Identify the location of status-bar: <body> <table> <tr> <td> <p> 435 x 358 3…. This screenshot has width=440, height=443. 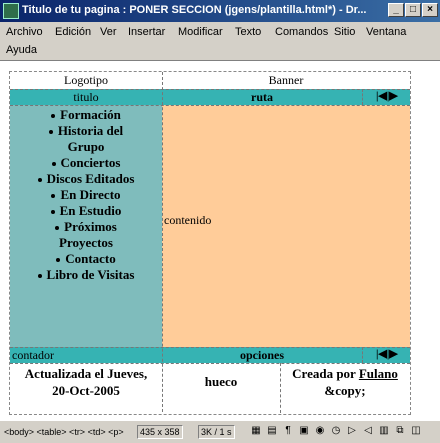
(220, 431).